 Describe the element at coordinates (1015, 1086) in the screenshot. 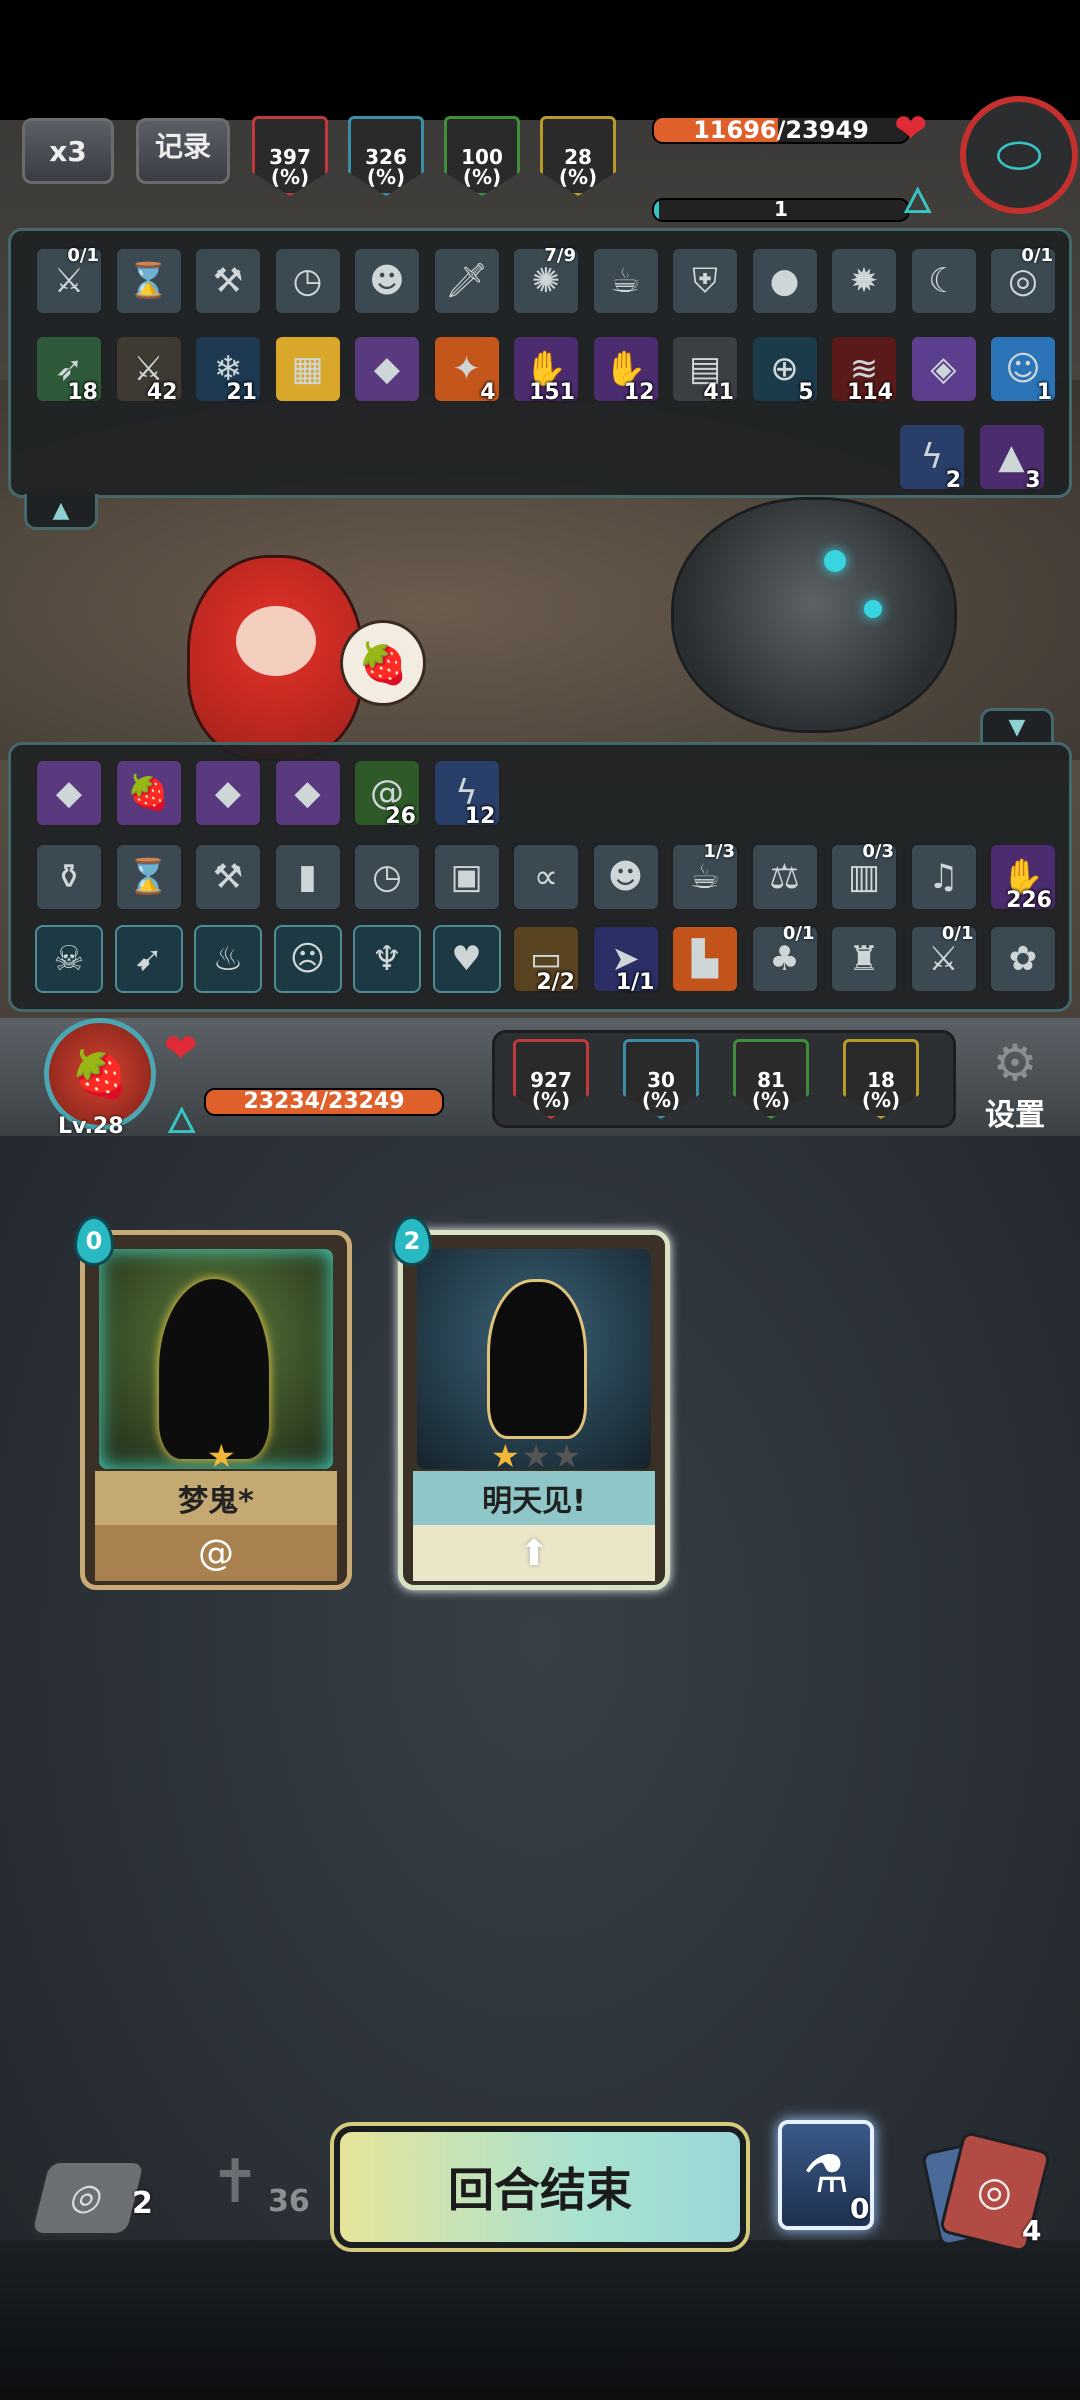

I see `settings-button: ⚙ 设置` at that location.